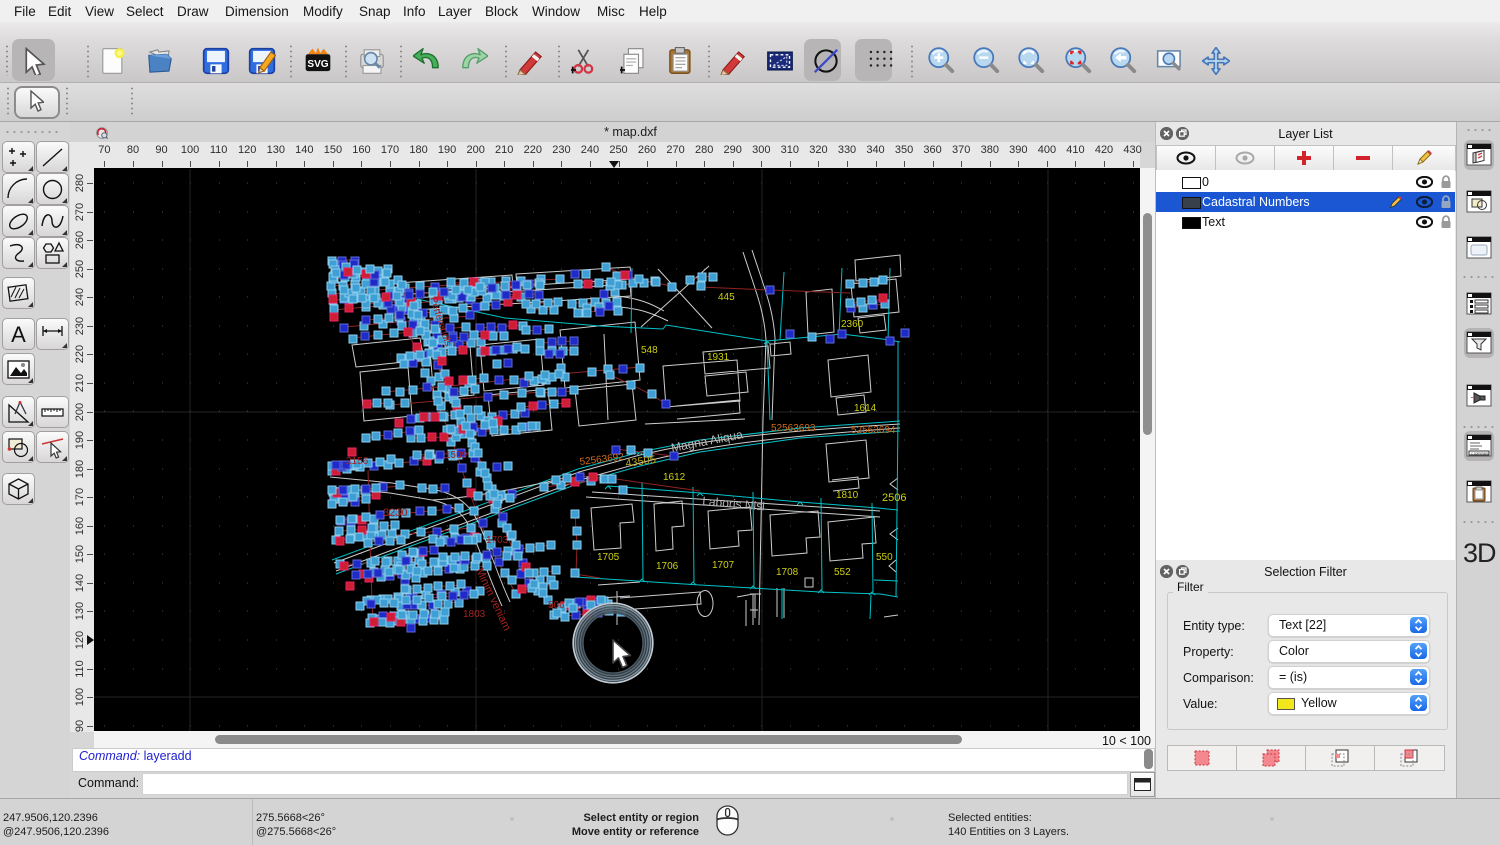  I want to click on svg-text: 550, so click(884, 557).